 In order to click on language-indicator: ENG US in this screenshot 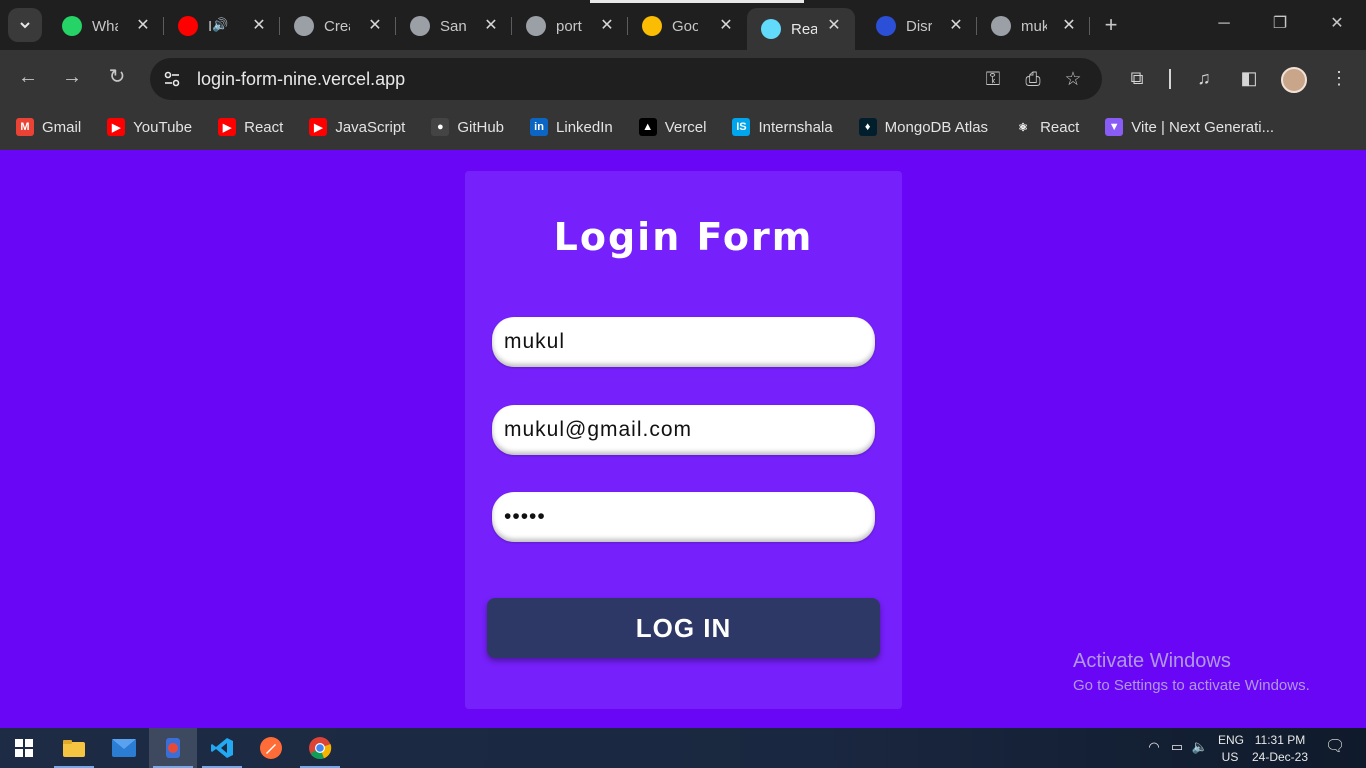, I will do `click(1231, 750)`.